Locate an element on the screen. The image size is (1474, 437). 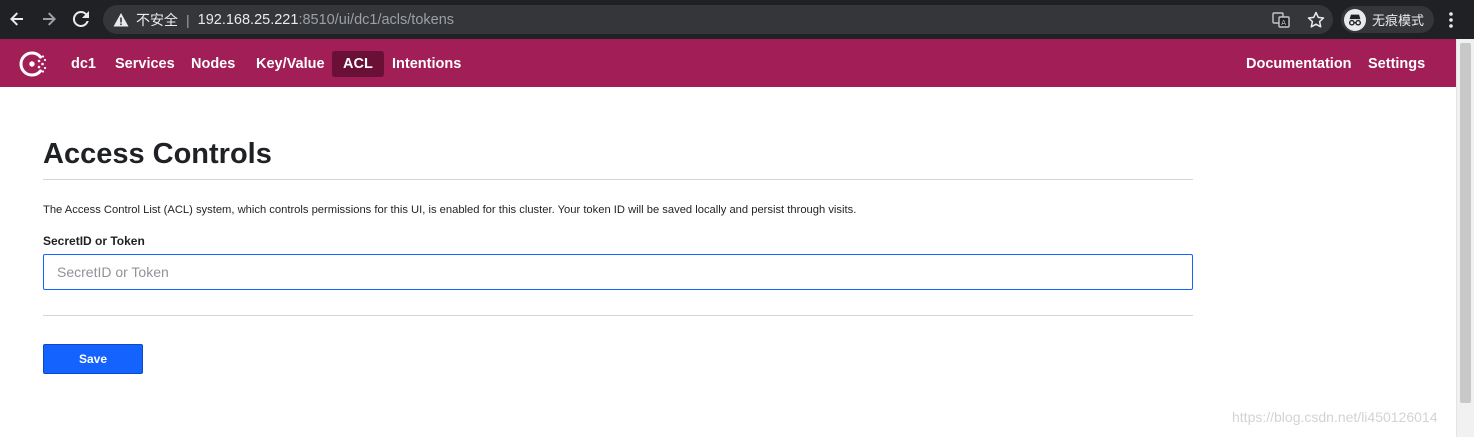
page-scrollbar is located at coordinates (1465, 238).